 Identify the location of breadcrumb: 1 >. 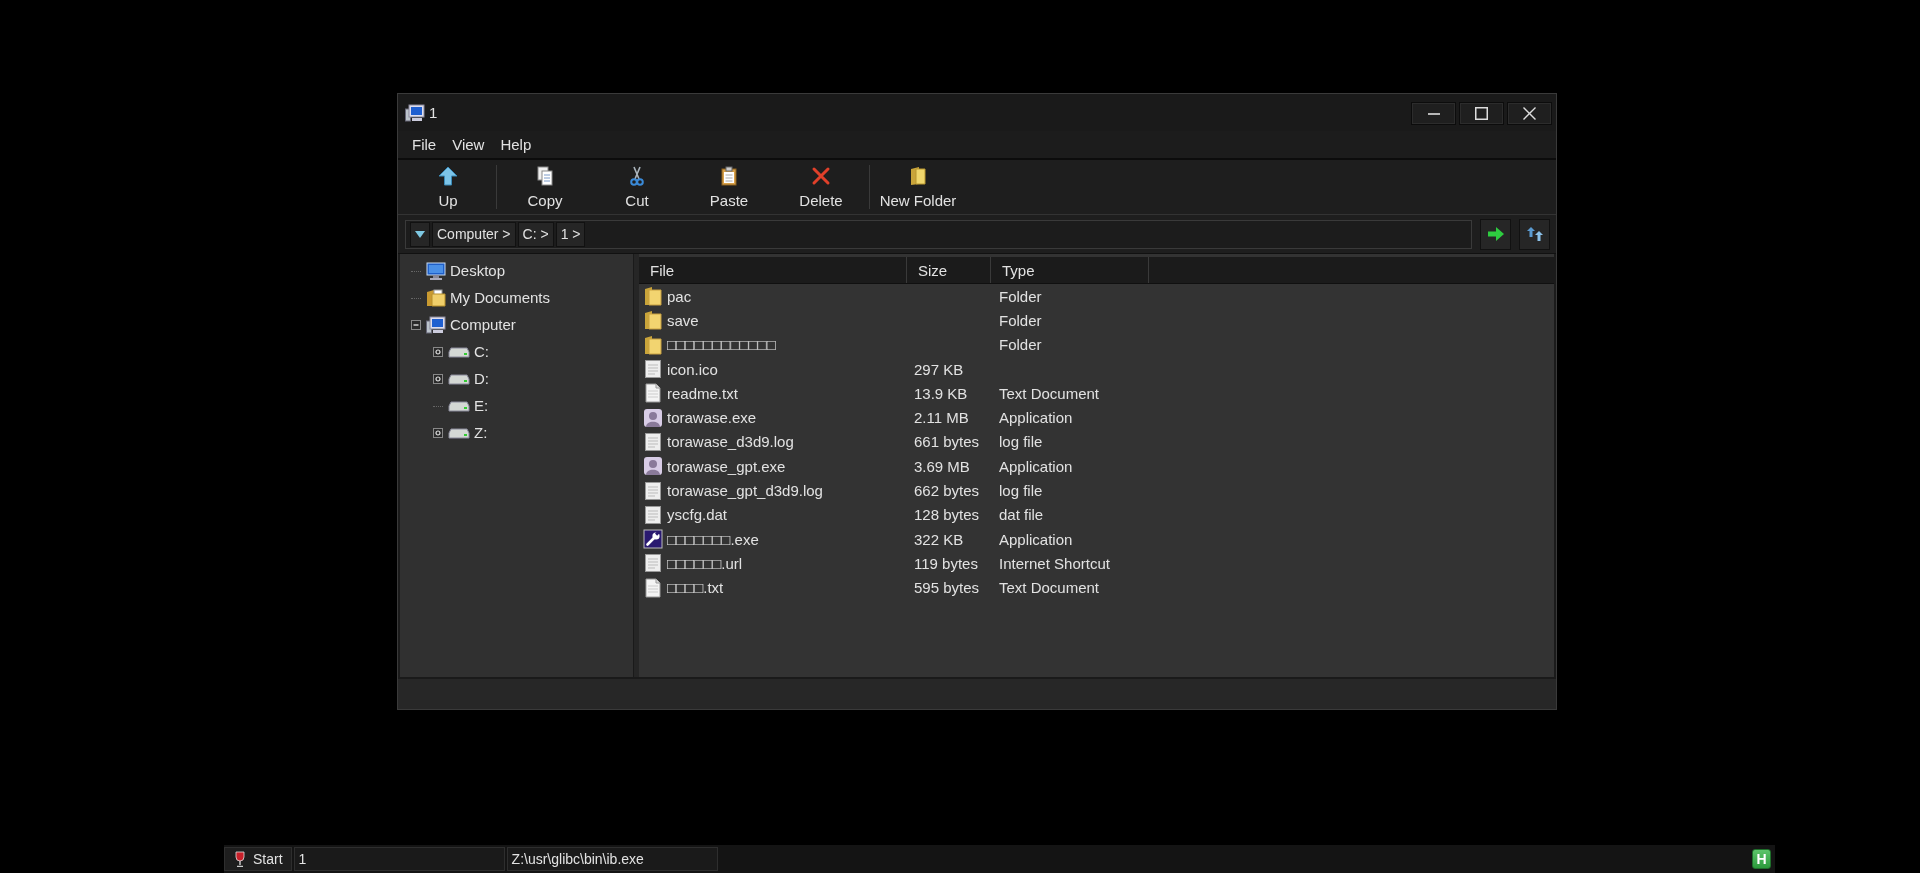
(570, 234).